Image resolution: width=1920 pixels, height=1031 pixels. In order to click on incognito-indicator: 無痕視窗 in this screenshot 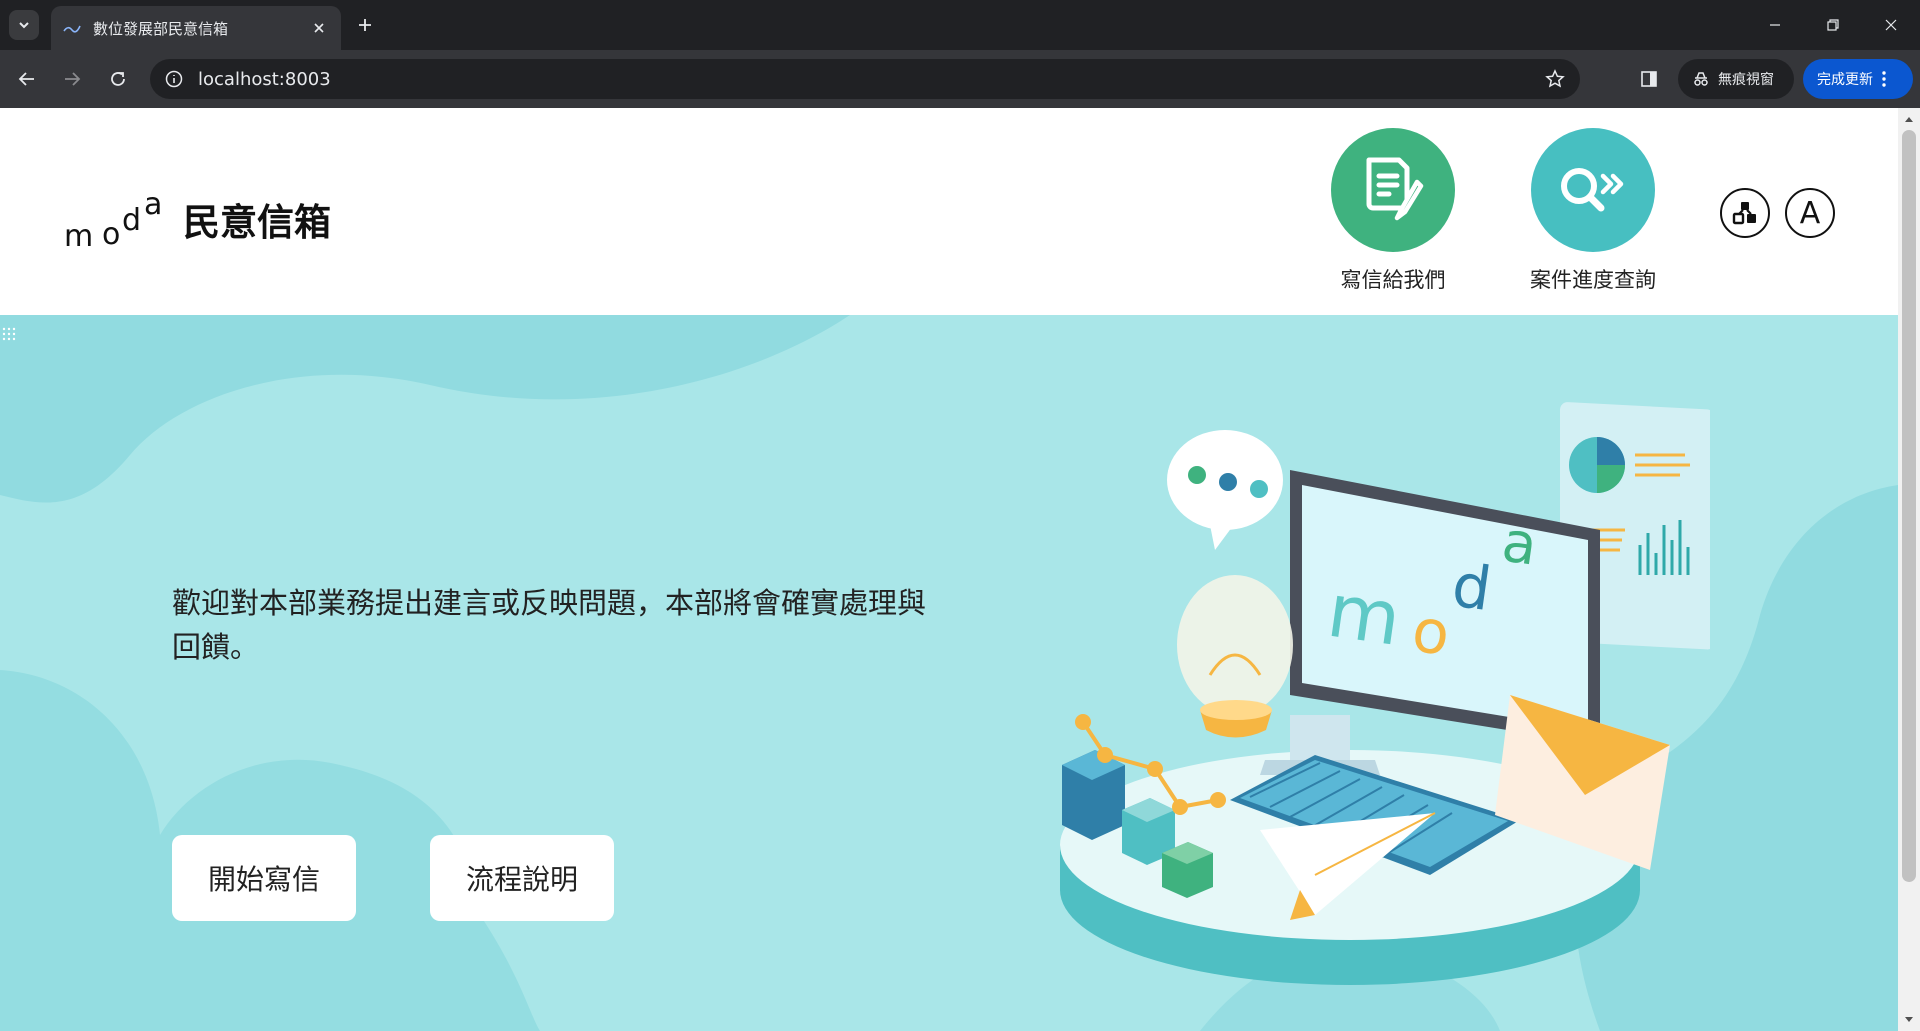, I will do `click(1736, 79)`.